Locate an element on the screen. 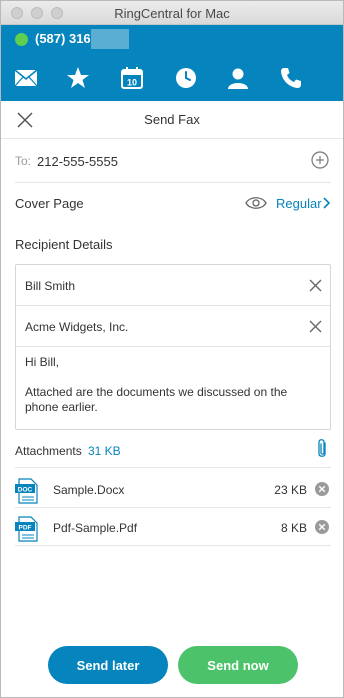  main-nav: 10 is located at coordinates (172, 78).